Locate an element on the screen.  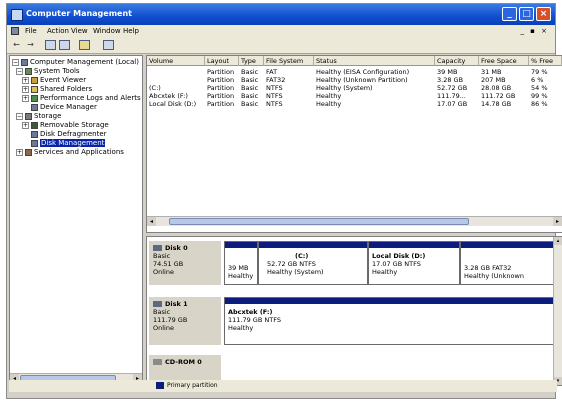
volume-cell: Healthy (EISA Configuration) is located at coordinates (375, 72).